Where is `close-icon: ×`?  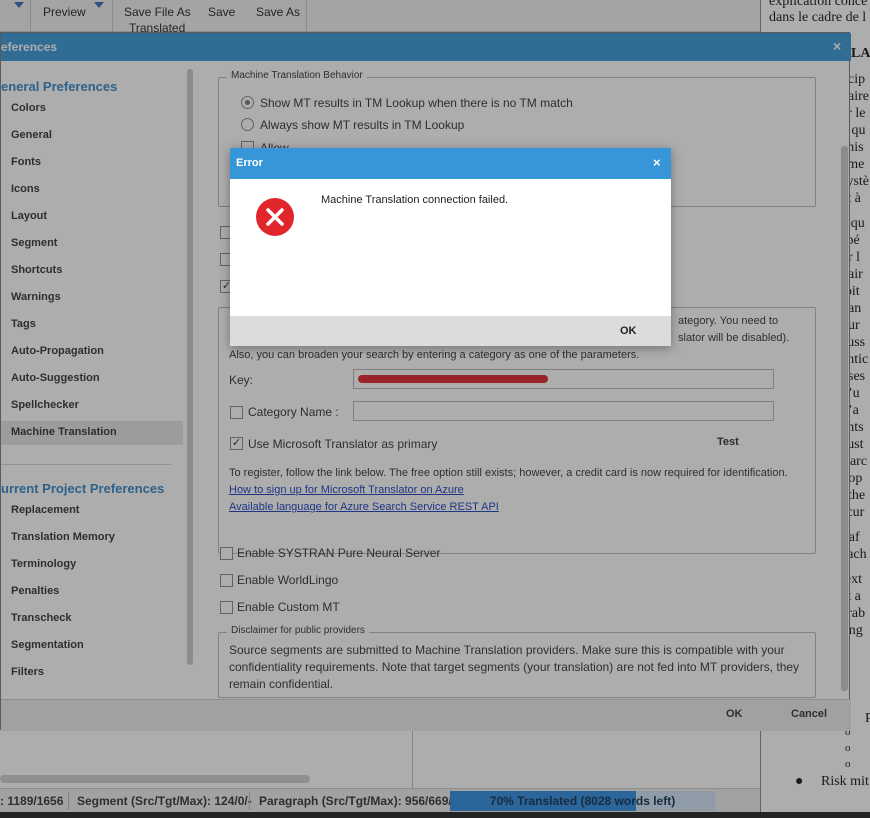
close-icon: × is located at coordinates (657, 162).